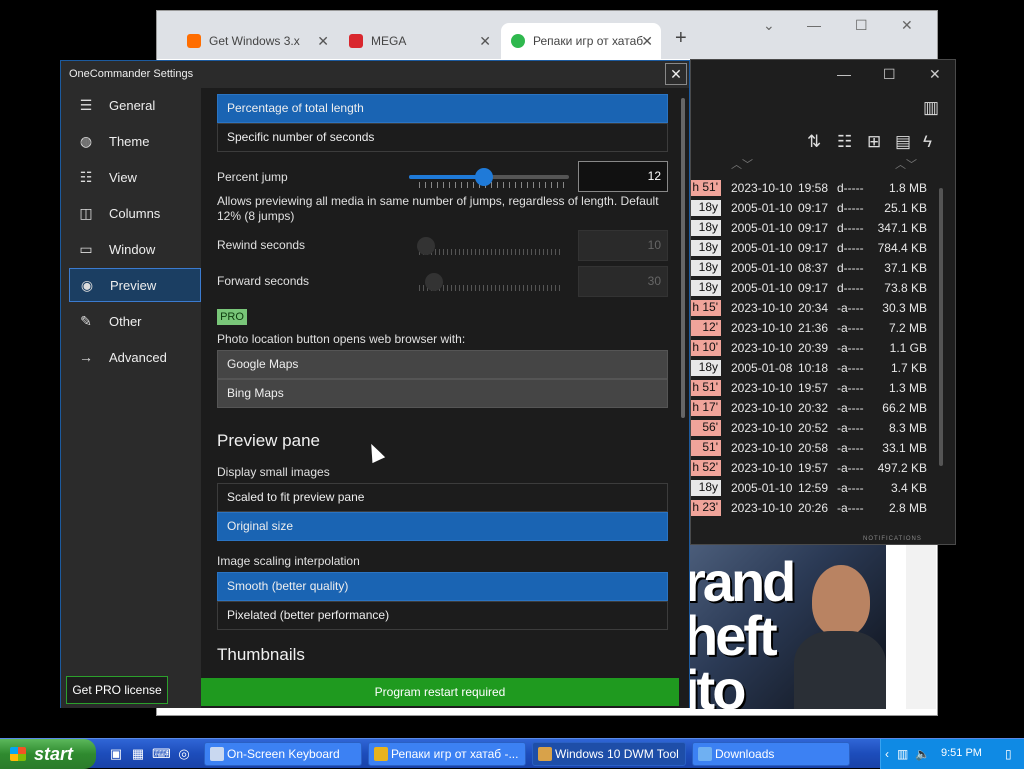  I want to click on notifications-label: NOTIFICATIONS, so click(892, 539).